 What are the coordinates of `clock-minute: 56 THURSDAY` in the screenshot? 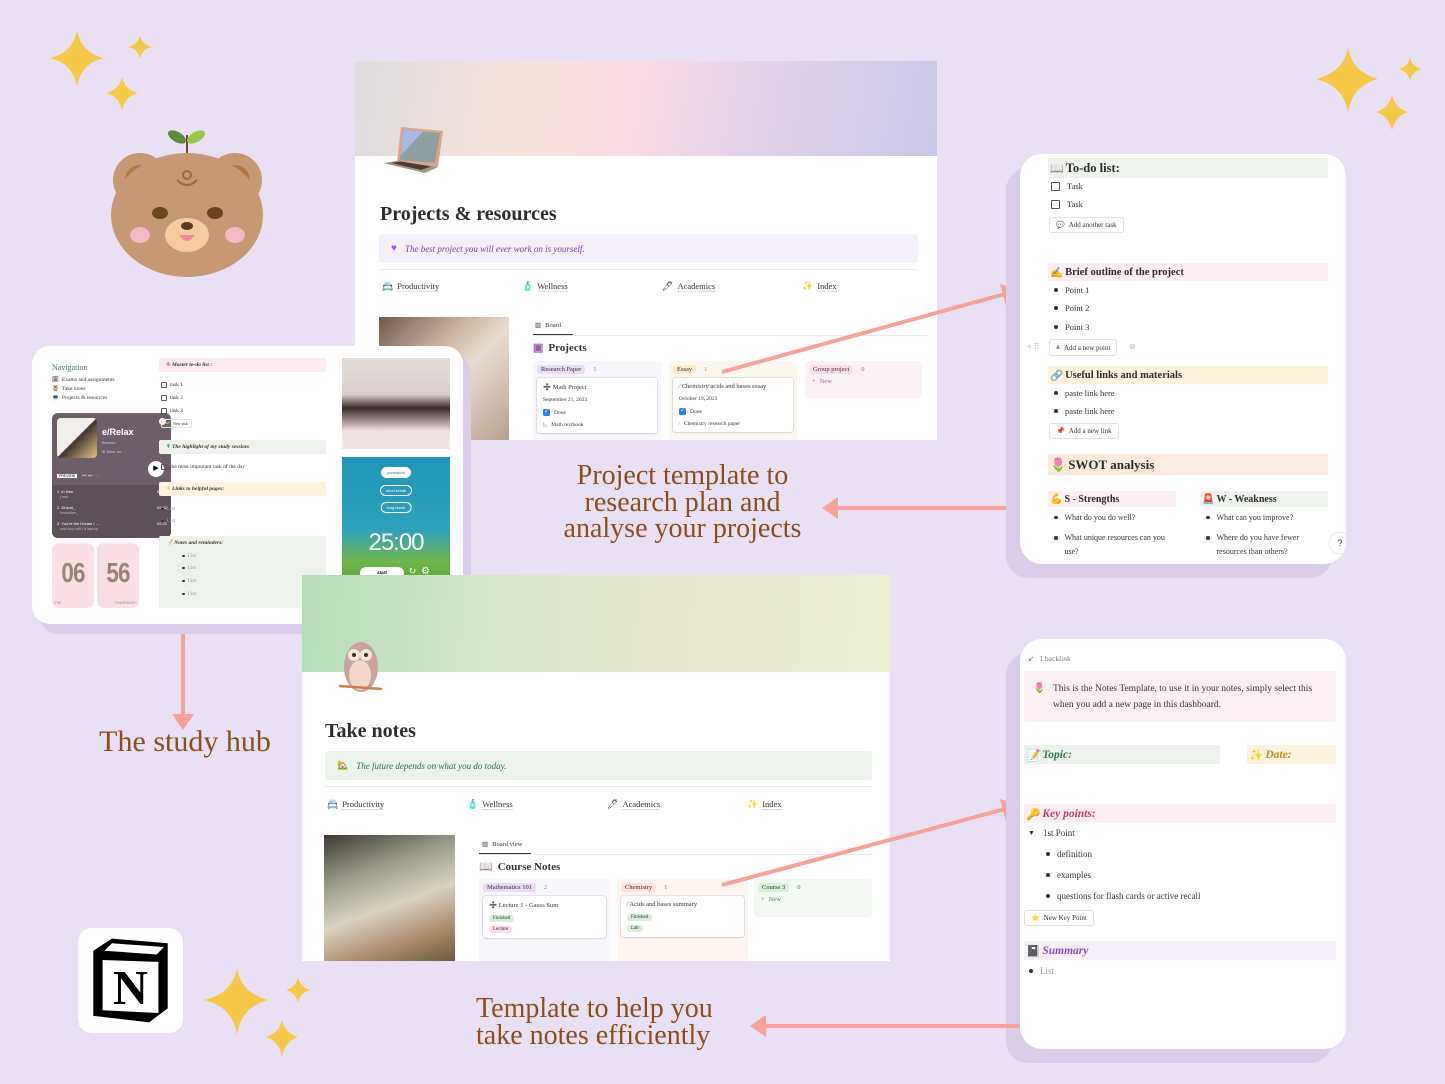 It's located at (118, 575).